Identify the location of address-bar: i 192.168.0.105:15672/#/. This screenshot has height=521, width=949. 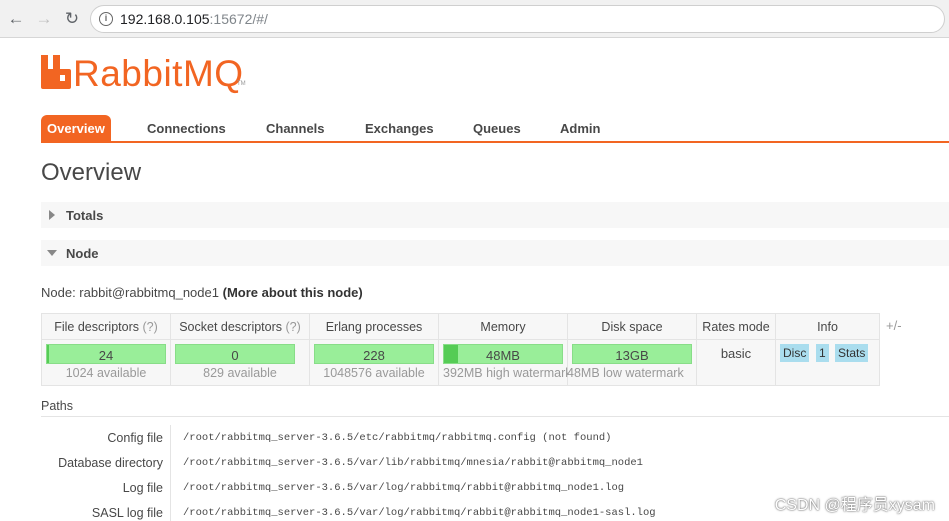
(517, 19).